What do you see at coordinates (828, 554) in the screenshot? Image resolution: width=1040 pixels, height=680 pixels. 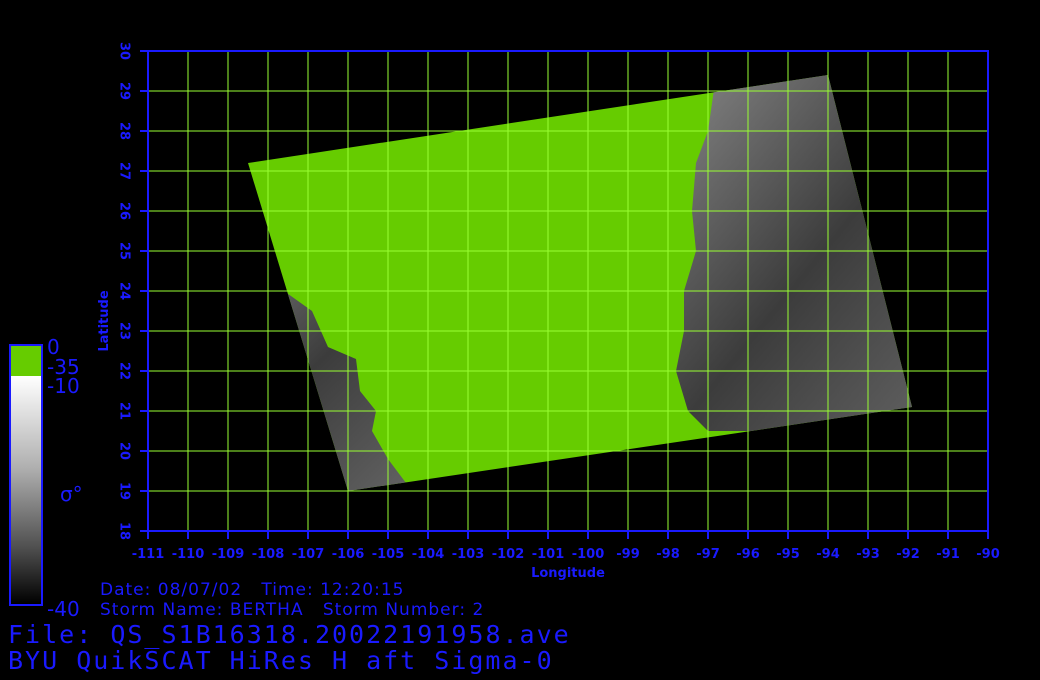 I see `lon-tick-label: -94` at bounding box center [828, 554].